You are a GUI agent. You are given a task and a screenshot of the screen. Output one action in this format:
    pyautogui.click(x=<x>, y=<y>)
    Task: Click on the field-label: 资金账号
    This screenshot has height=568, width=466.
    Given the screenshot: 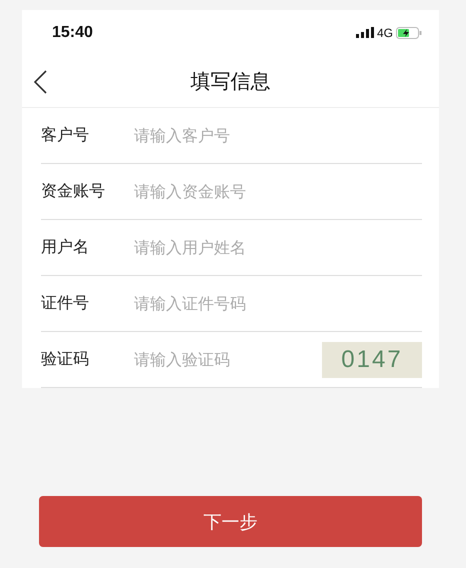 What is the action you would take?
    pyautogui.click(x=73, y=191)
    